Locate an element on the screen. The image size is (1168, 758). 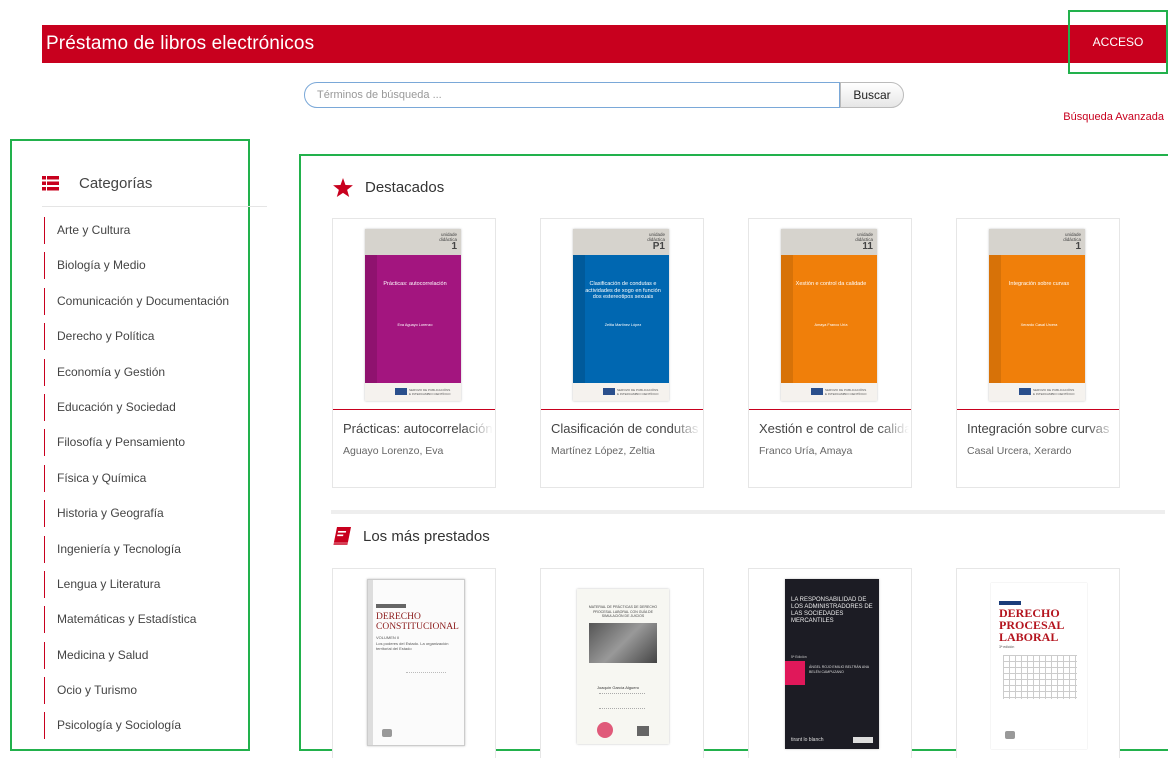
book-cover: DERECHO PROCESAL LABORAL 3ª edición is located at coordinates (1039, 666).